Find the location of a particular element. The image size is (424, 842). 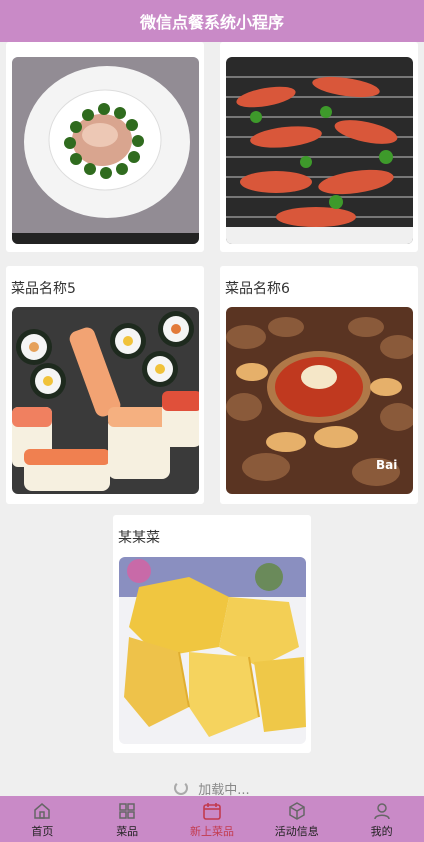

chicken-dish-photo is located at coordinates (212, 650).